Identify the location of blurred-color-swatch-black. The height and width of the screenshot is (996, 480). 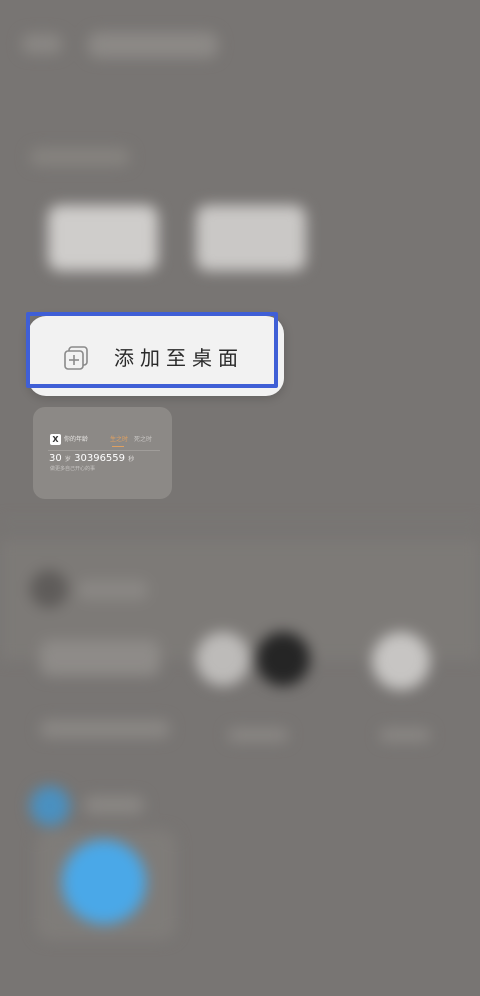
(283, 659).